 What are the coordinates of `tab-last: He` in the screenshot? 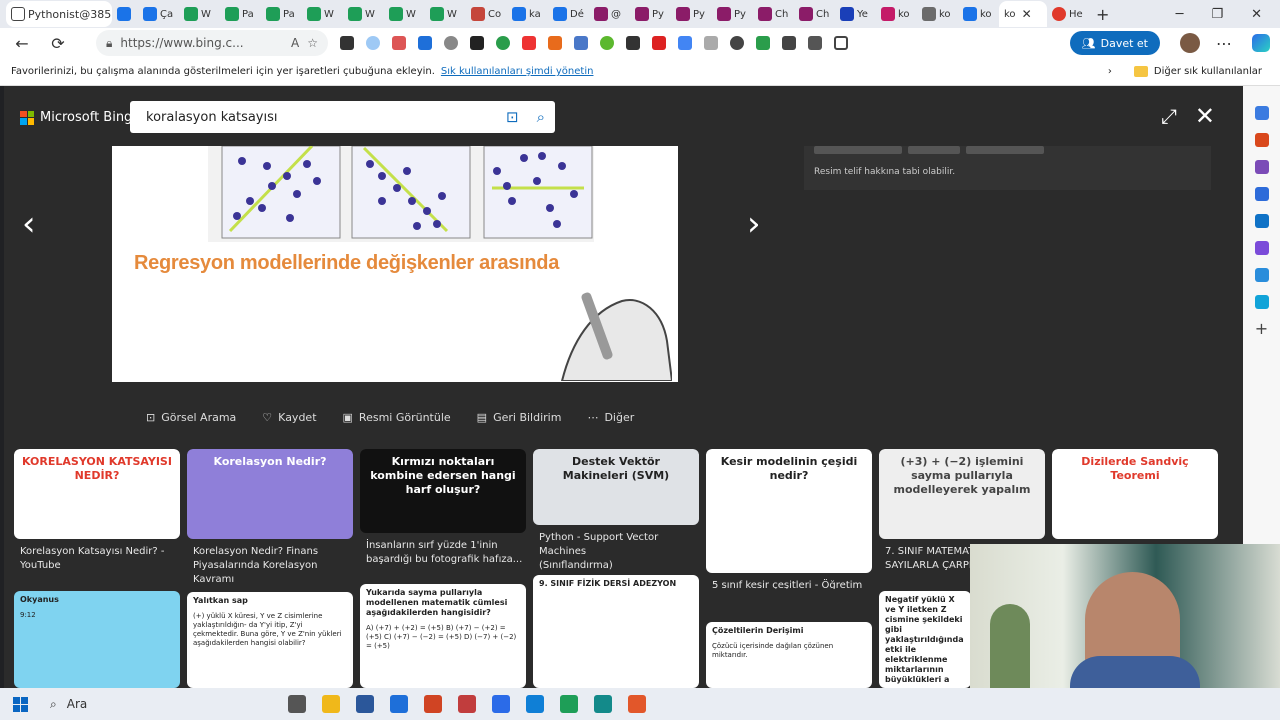 It's located at (1067, 14).